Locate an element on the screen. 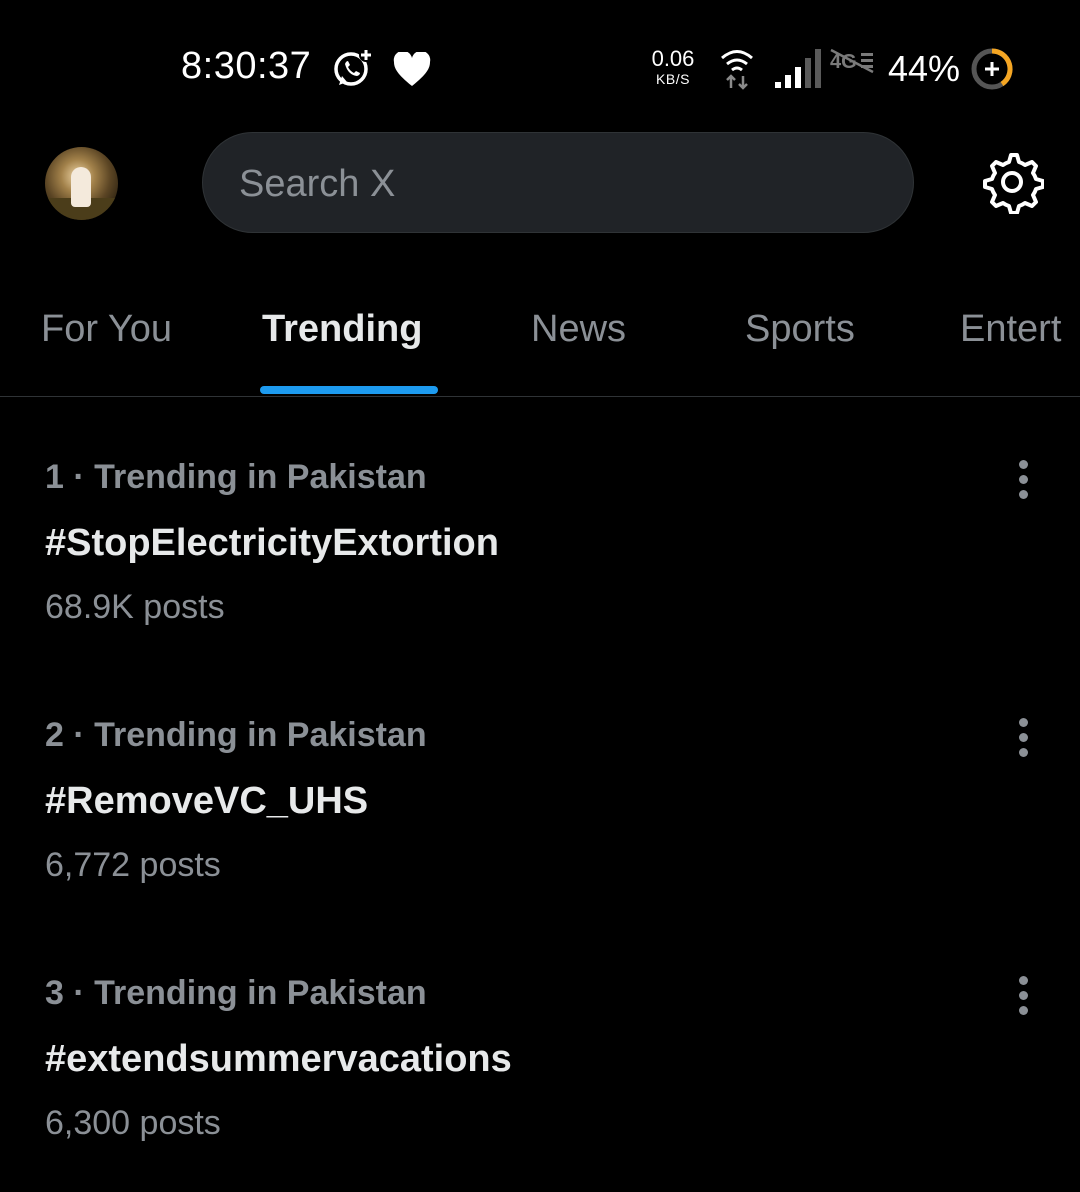 Image resolution: width=1080 pixels, height=1192 pixels. trend-title: #StopElectricityExtortion is located at coordinates (272, 543).